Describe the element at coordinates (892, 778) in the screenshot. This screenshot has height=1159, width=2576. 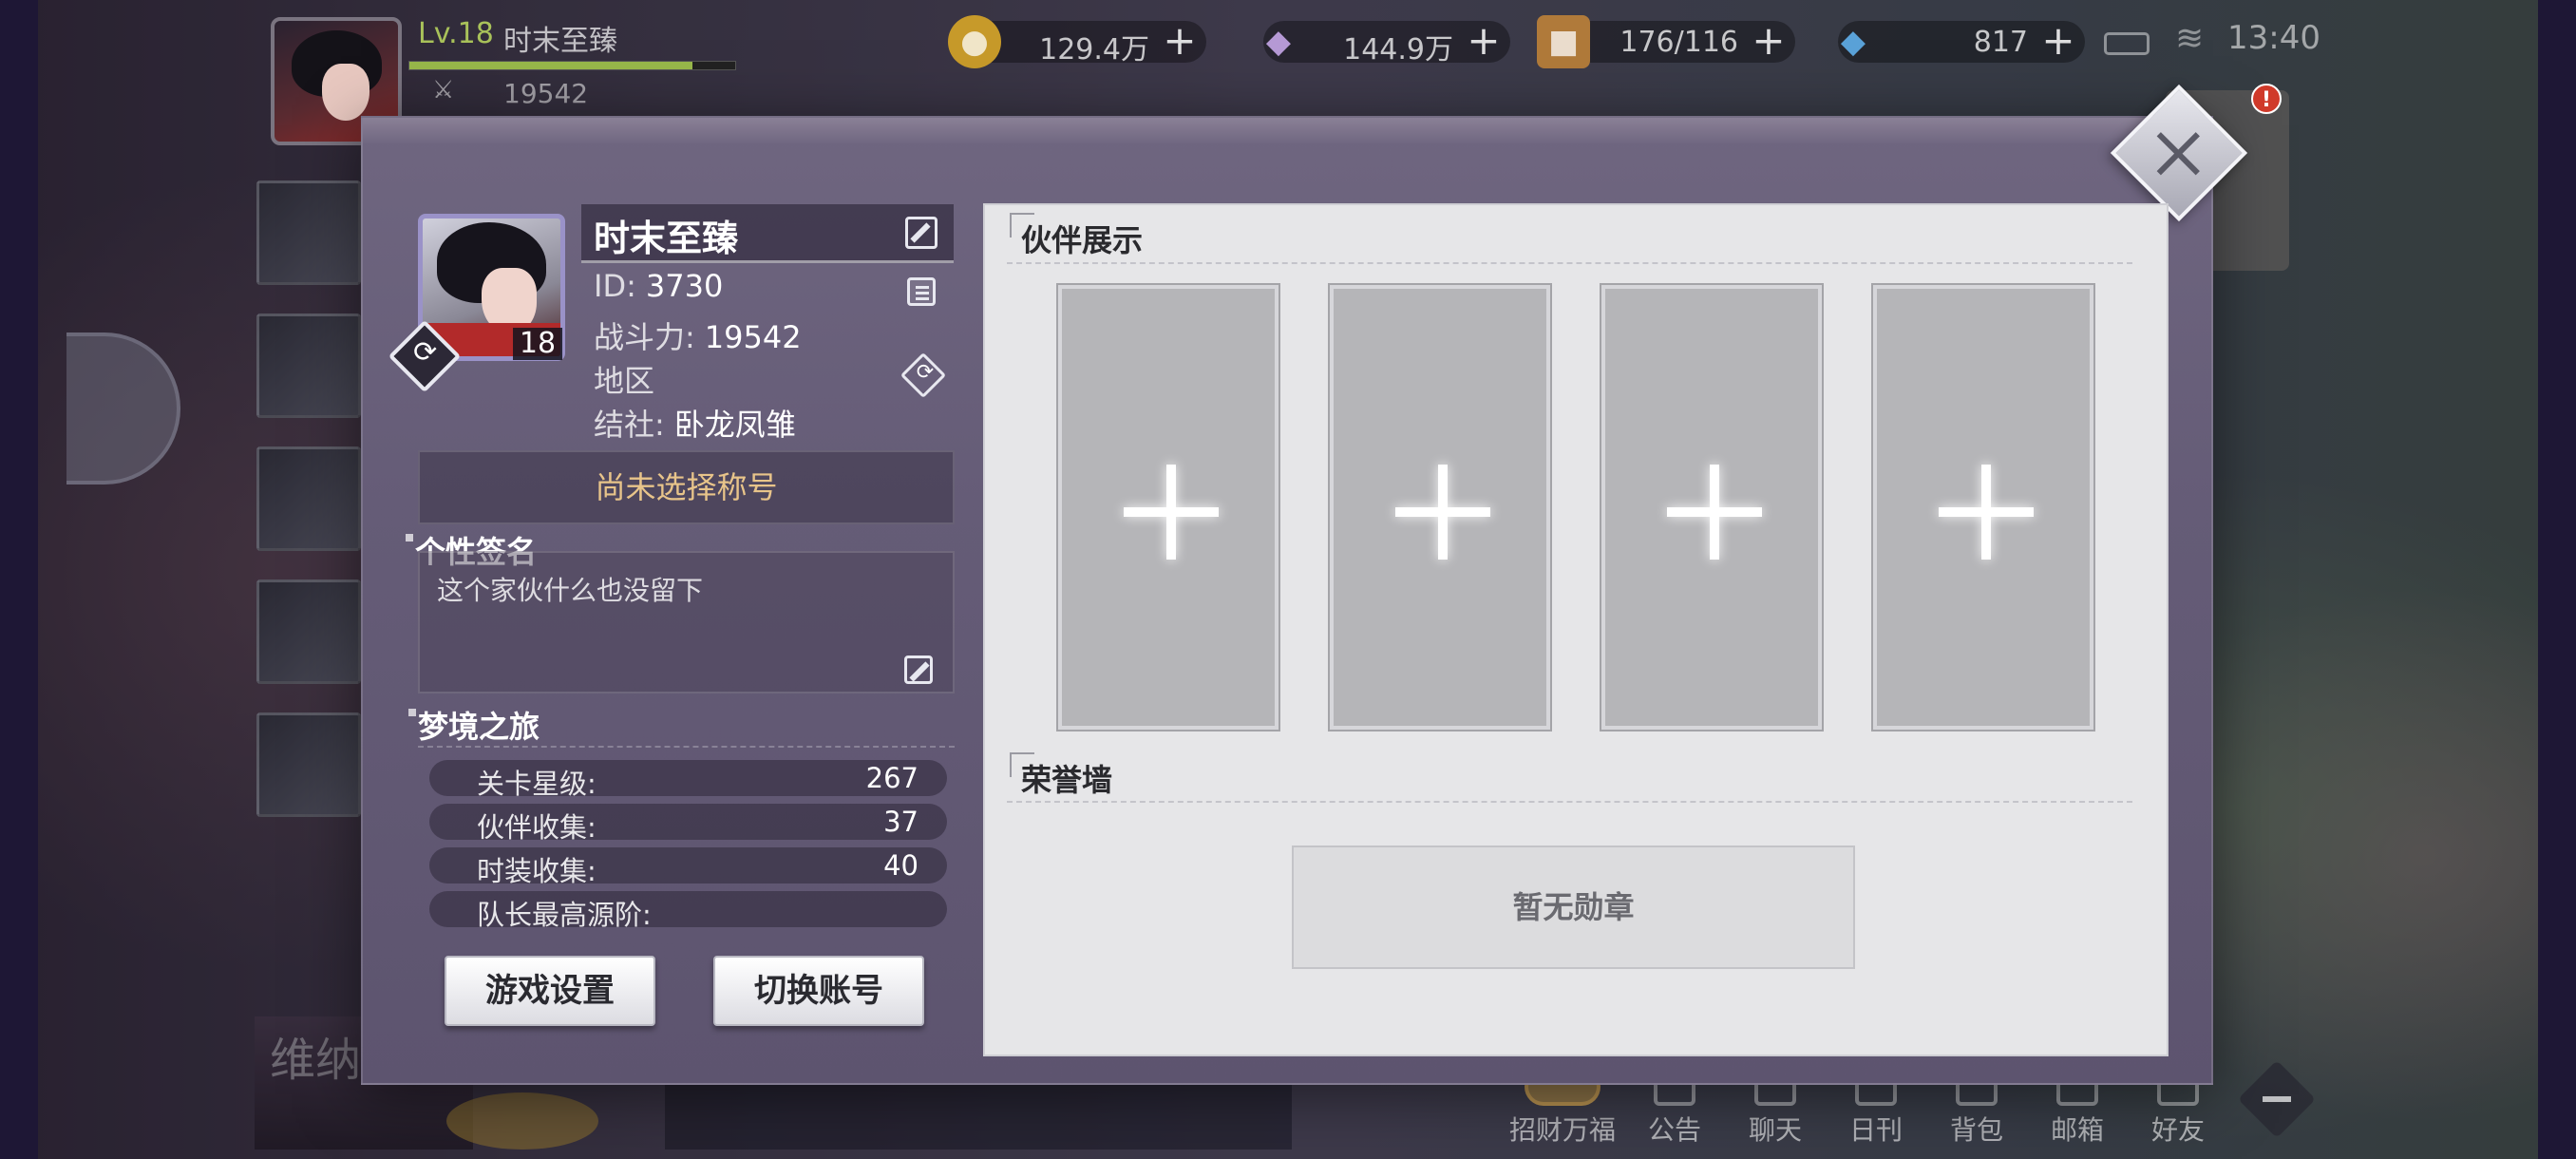
I see `stat-value: 267` at that location.